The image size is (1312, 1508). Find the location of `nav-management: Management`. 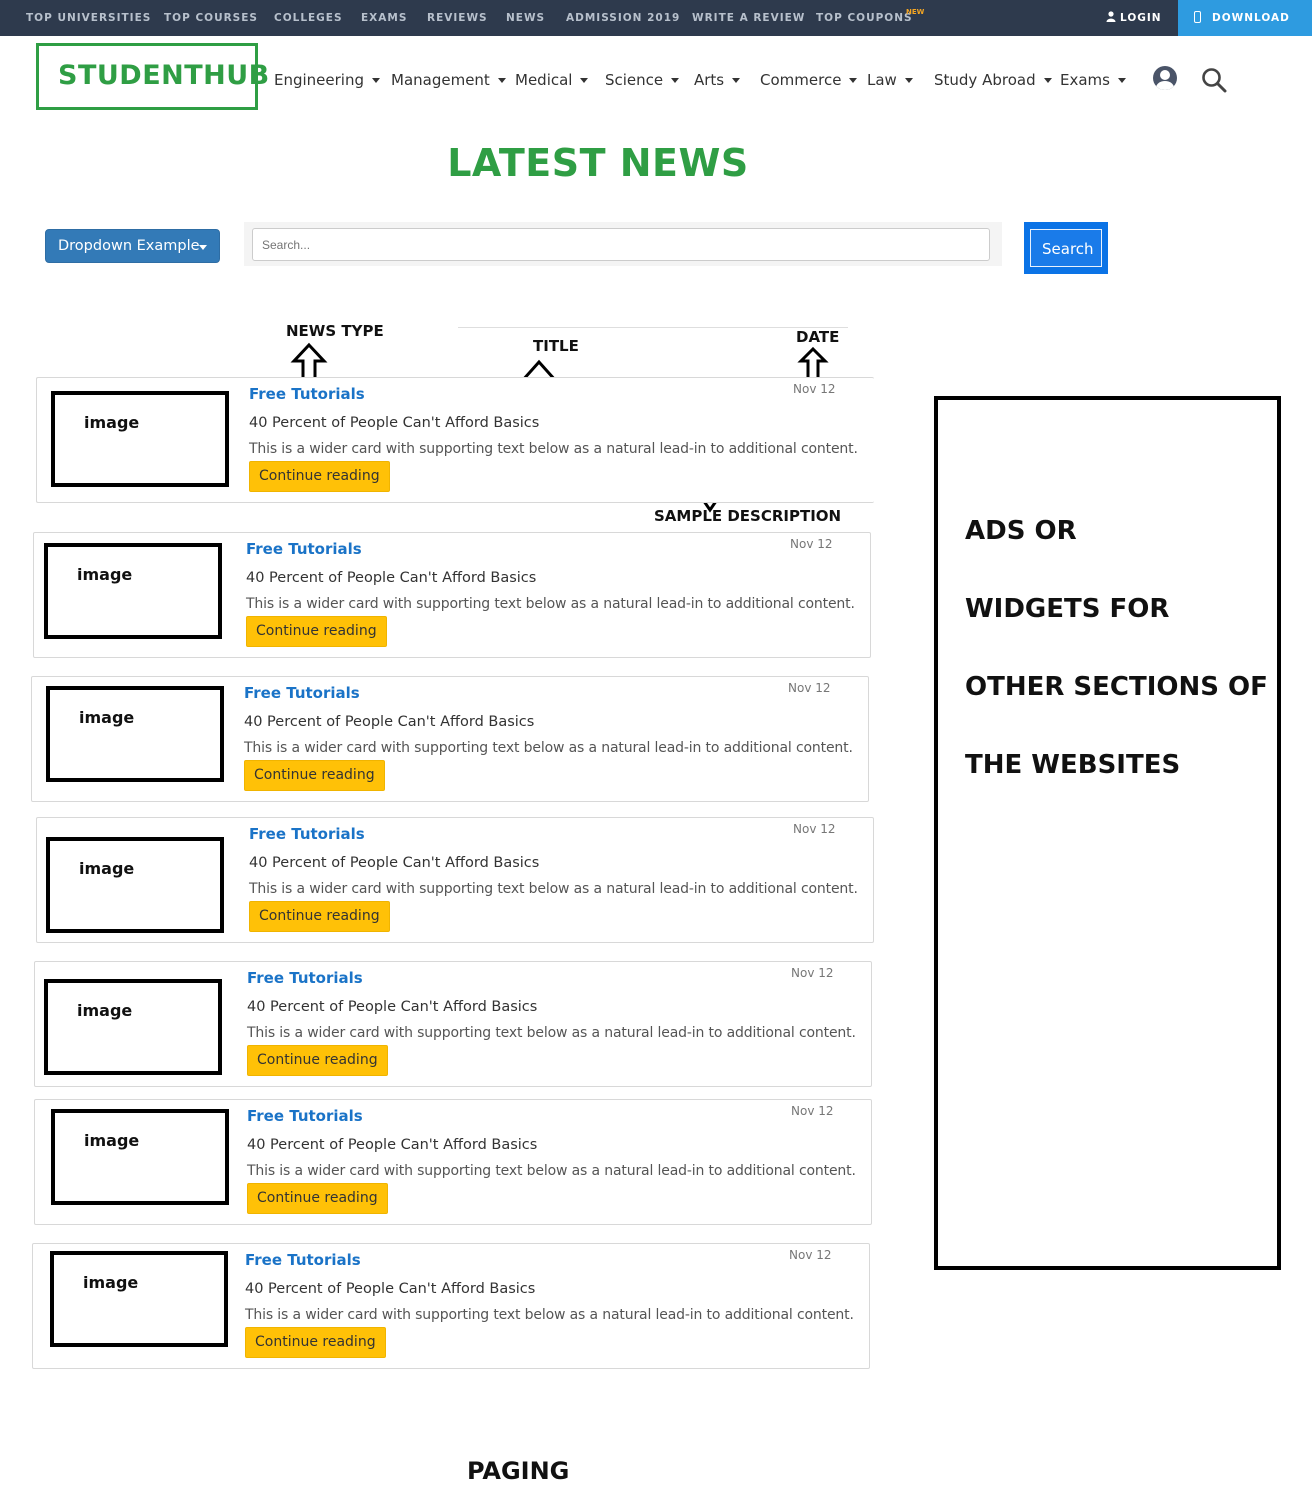

nav-management: Management is located at coordinates (448, 80).